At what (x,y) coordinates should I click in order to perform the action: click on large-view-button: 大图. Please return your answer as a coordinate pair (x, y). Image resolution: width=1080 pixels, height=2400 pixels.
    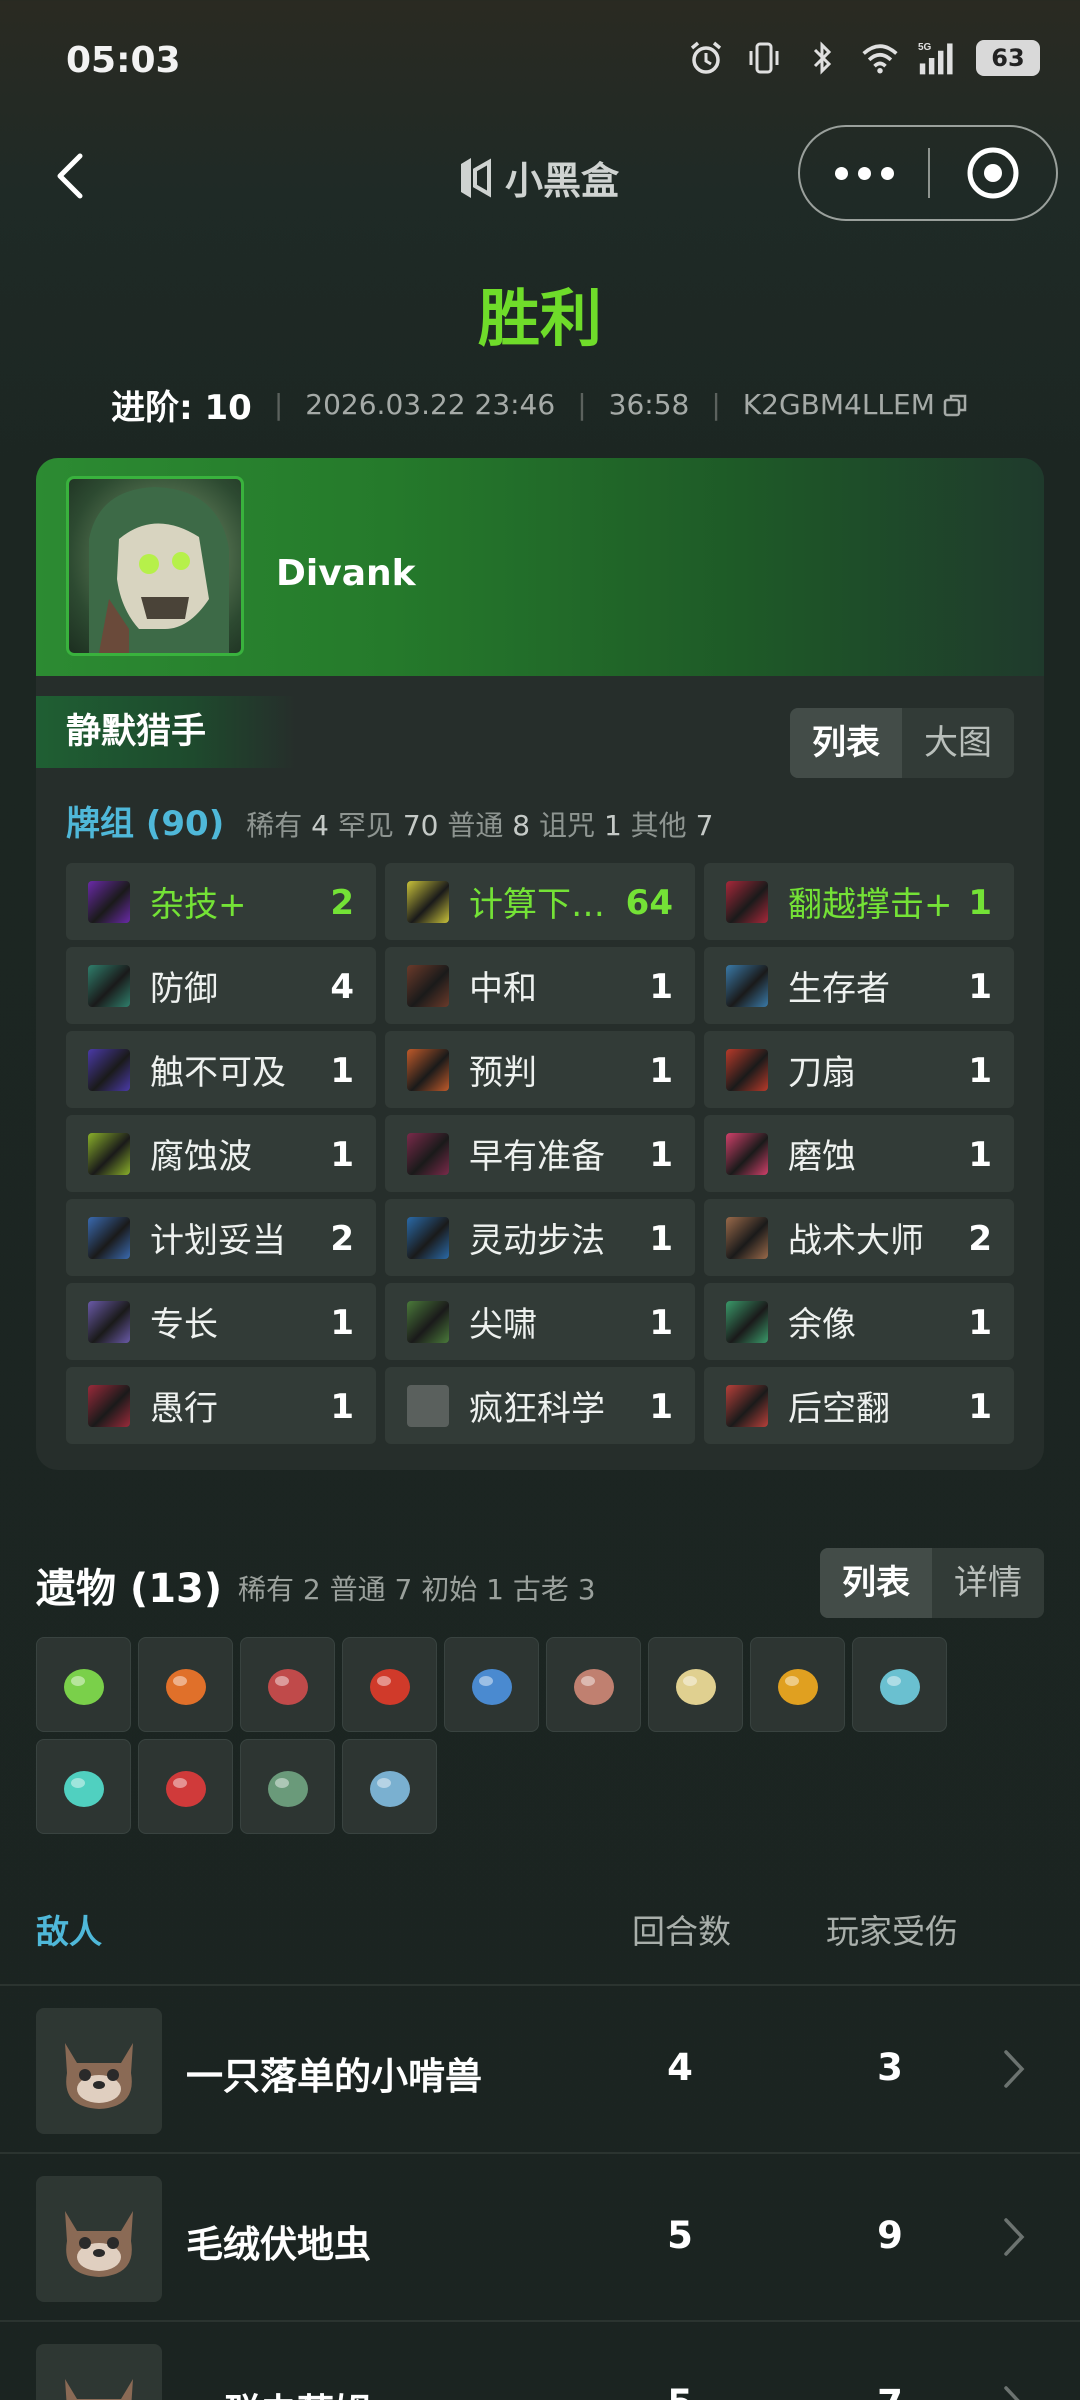
    Looking at the image, I should click on (958, 743).